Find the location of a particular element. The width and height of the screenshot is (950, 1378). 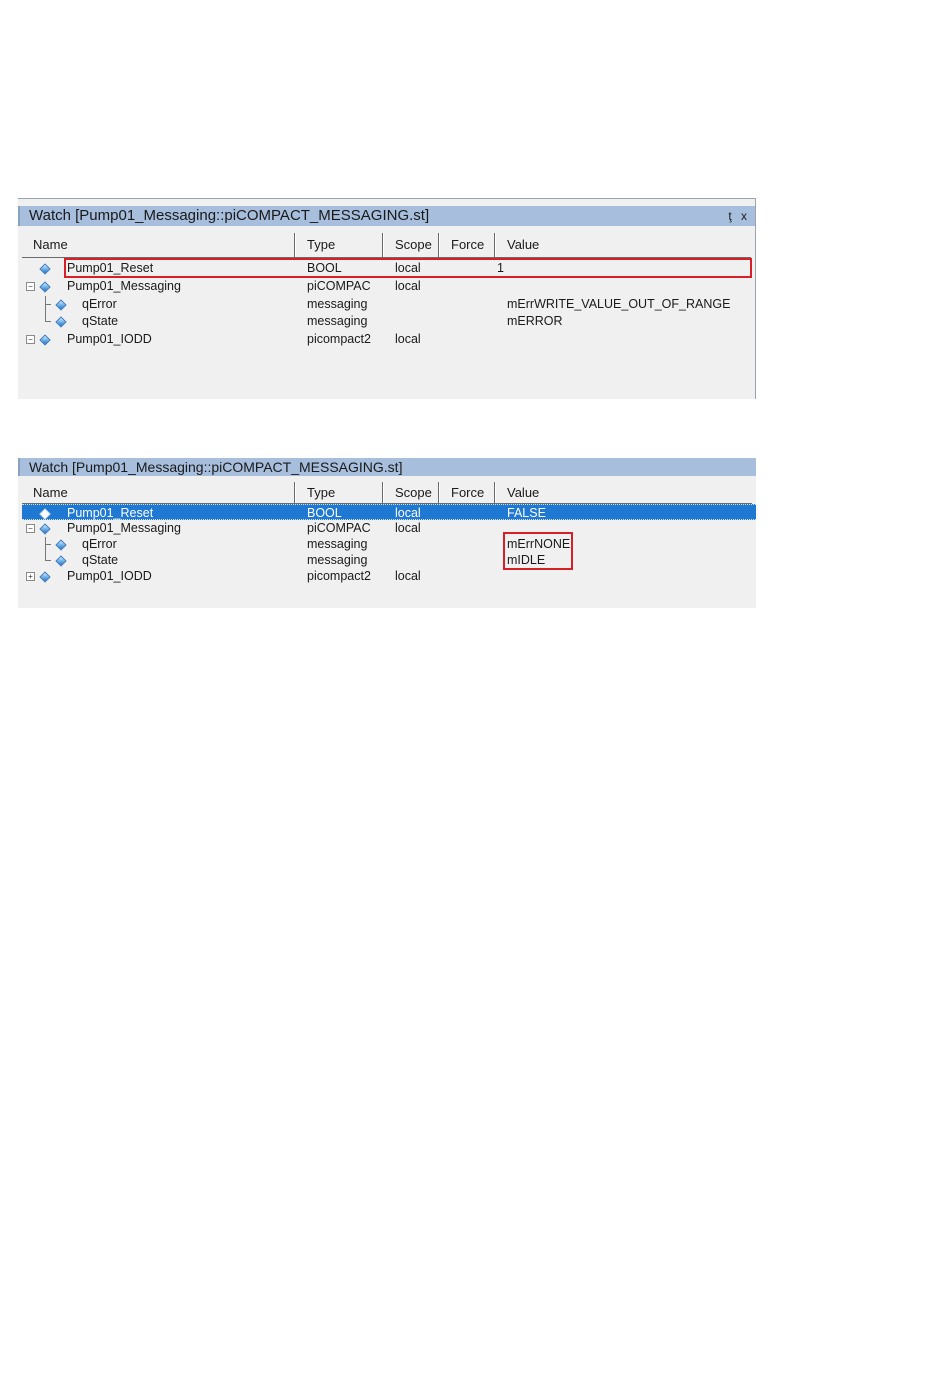

watch-row: qState messaging mIDLE is located at coordinates (387, 560).